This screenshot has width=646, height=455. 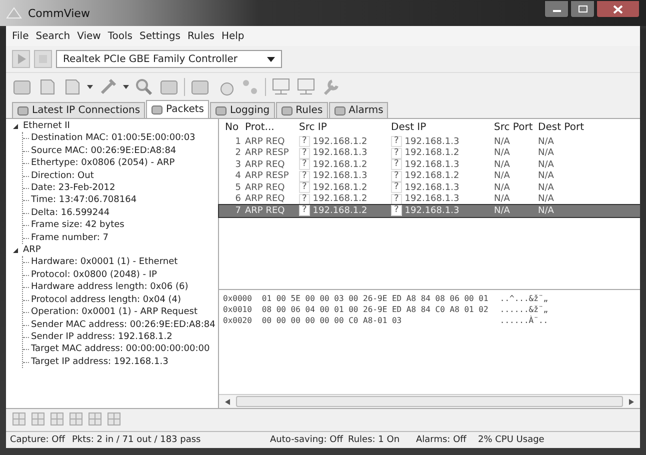 I want to click on minimize-button, so click(x=556, y=9).